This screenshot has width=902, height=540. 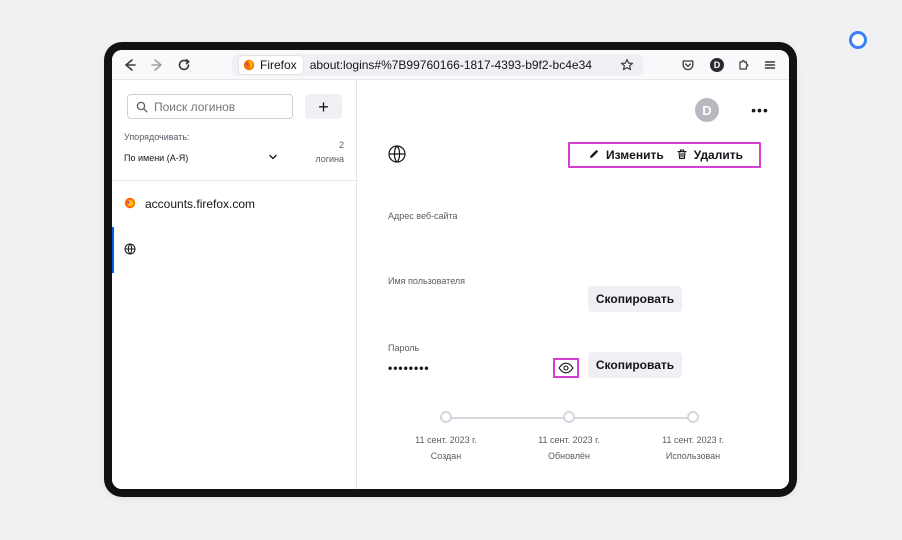 I want to click on edit-label: Изменить, so click(x=635, y=155).